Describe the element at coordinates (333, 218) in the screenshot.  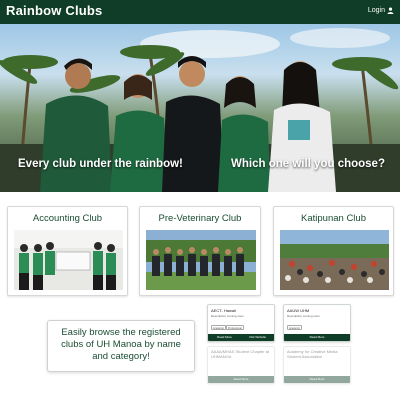
I see `club-card-title: Katipunan Club` at that location.